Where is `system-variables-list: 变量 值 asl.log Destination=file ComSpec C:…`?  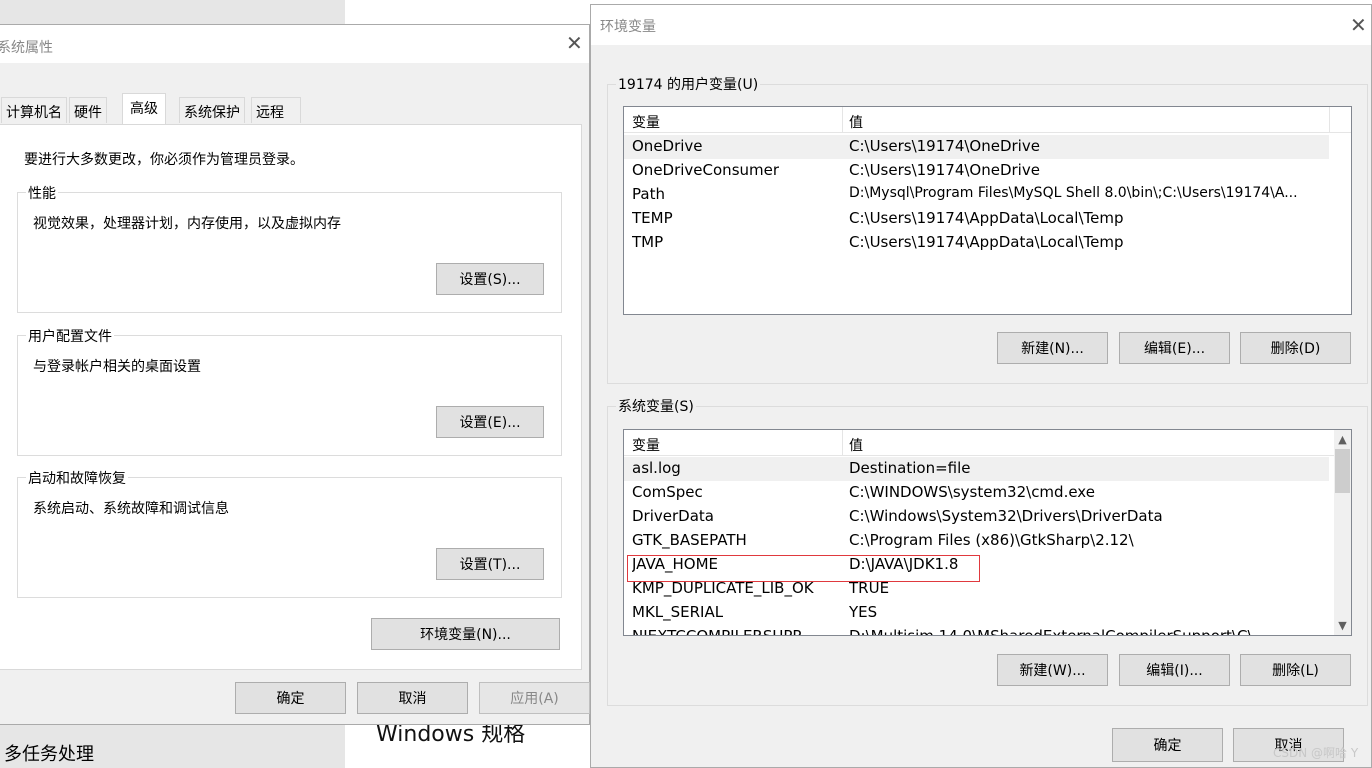
system-variables-list: 变量 值 asl.log Destination=file ComSpec C:… is located at coordinates (987, 532).